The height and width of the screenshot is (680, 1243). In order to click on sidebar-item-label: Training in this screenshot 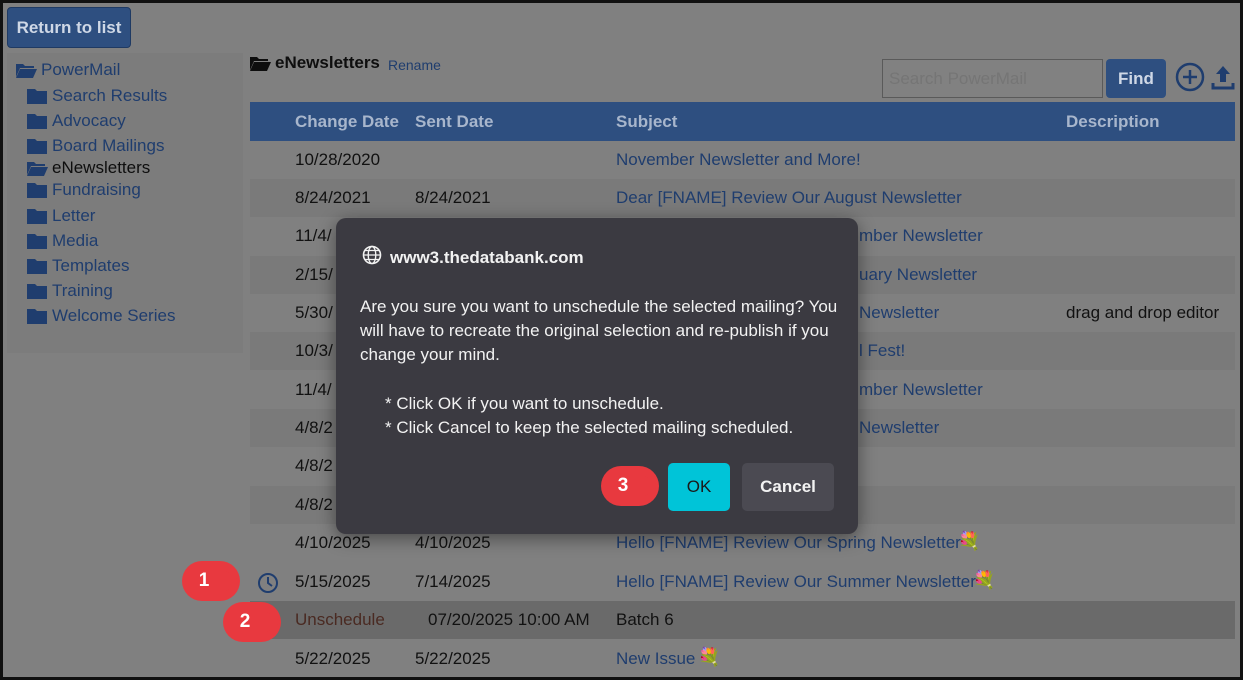, I will do `click(82, 290)`.